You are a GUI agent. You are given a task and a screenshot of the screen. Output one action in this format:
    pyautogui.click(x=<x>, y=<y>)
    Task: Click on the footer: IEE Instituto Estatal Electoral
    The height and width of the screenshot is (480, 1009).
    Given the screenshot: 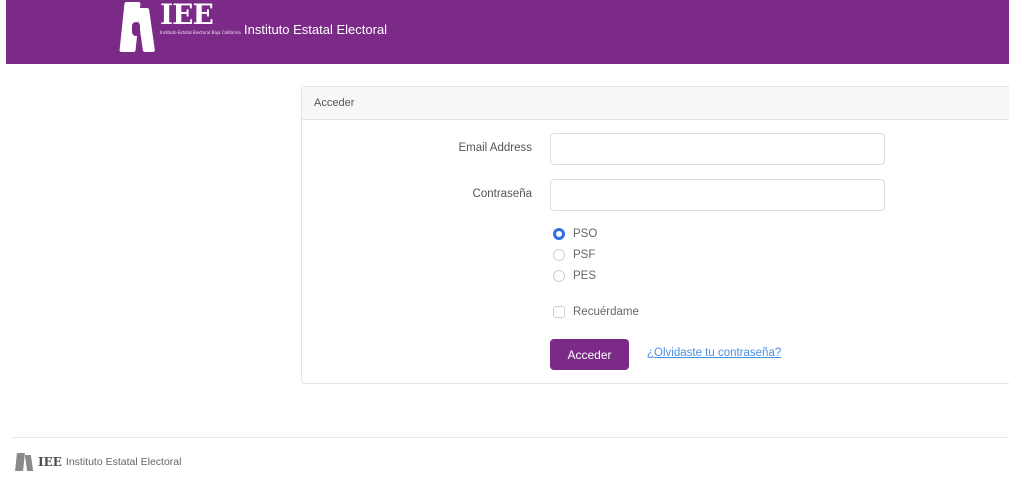 What is the action you would take?
    pyautogui.click(x=97, y=462)
    